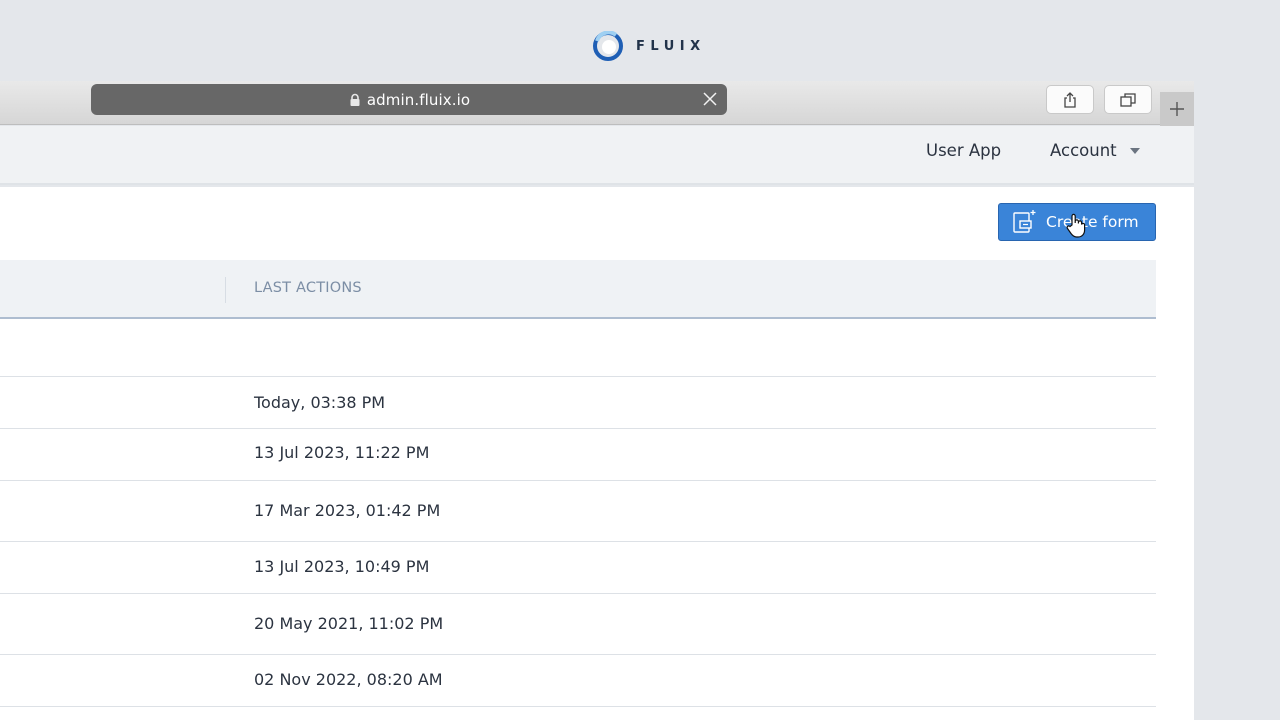 This screenshot has width=1280, height=720. I want to click on brand: FLUIX, so click(649, 46).